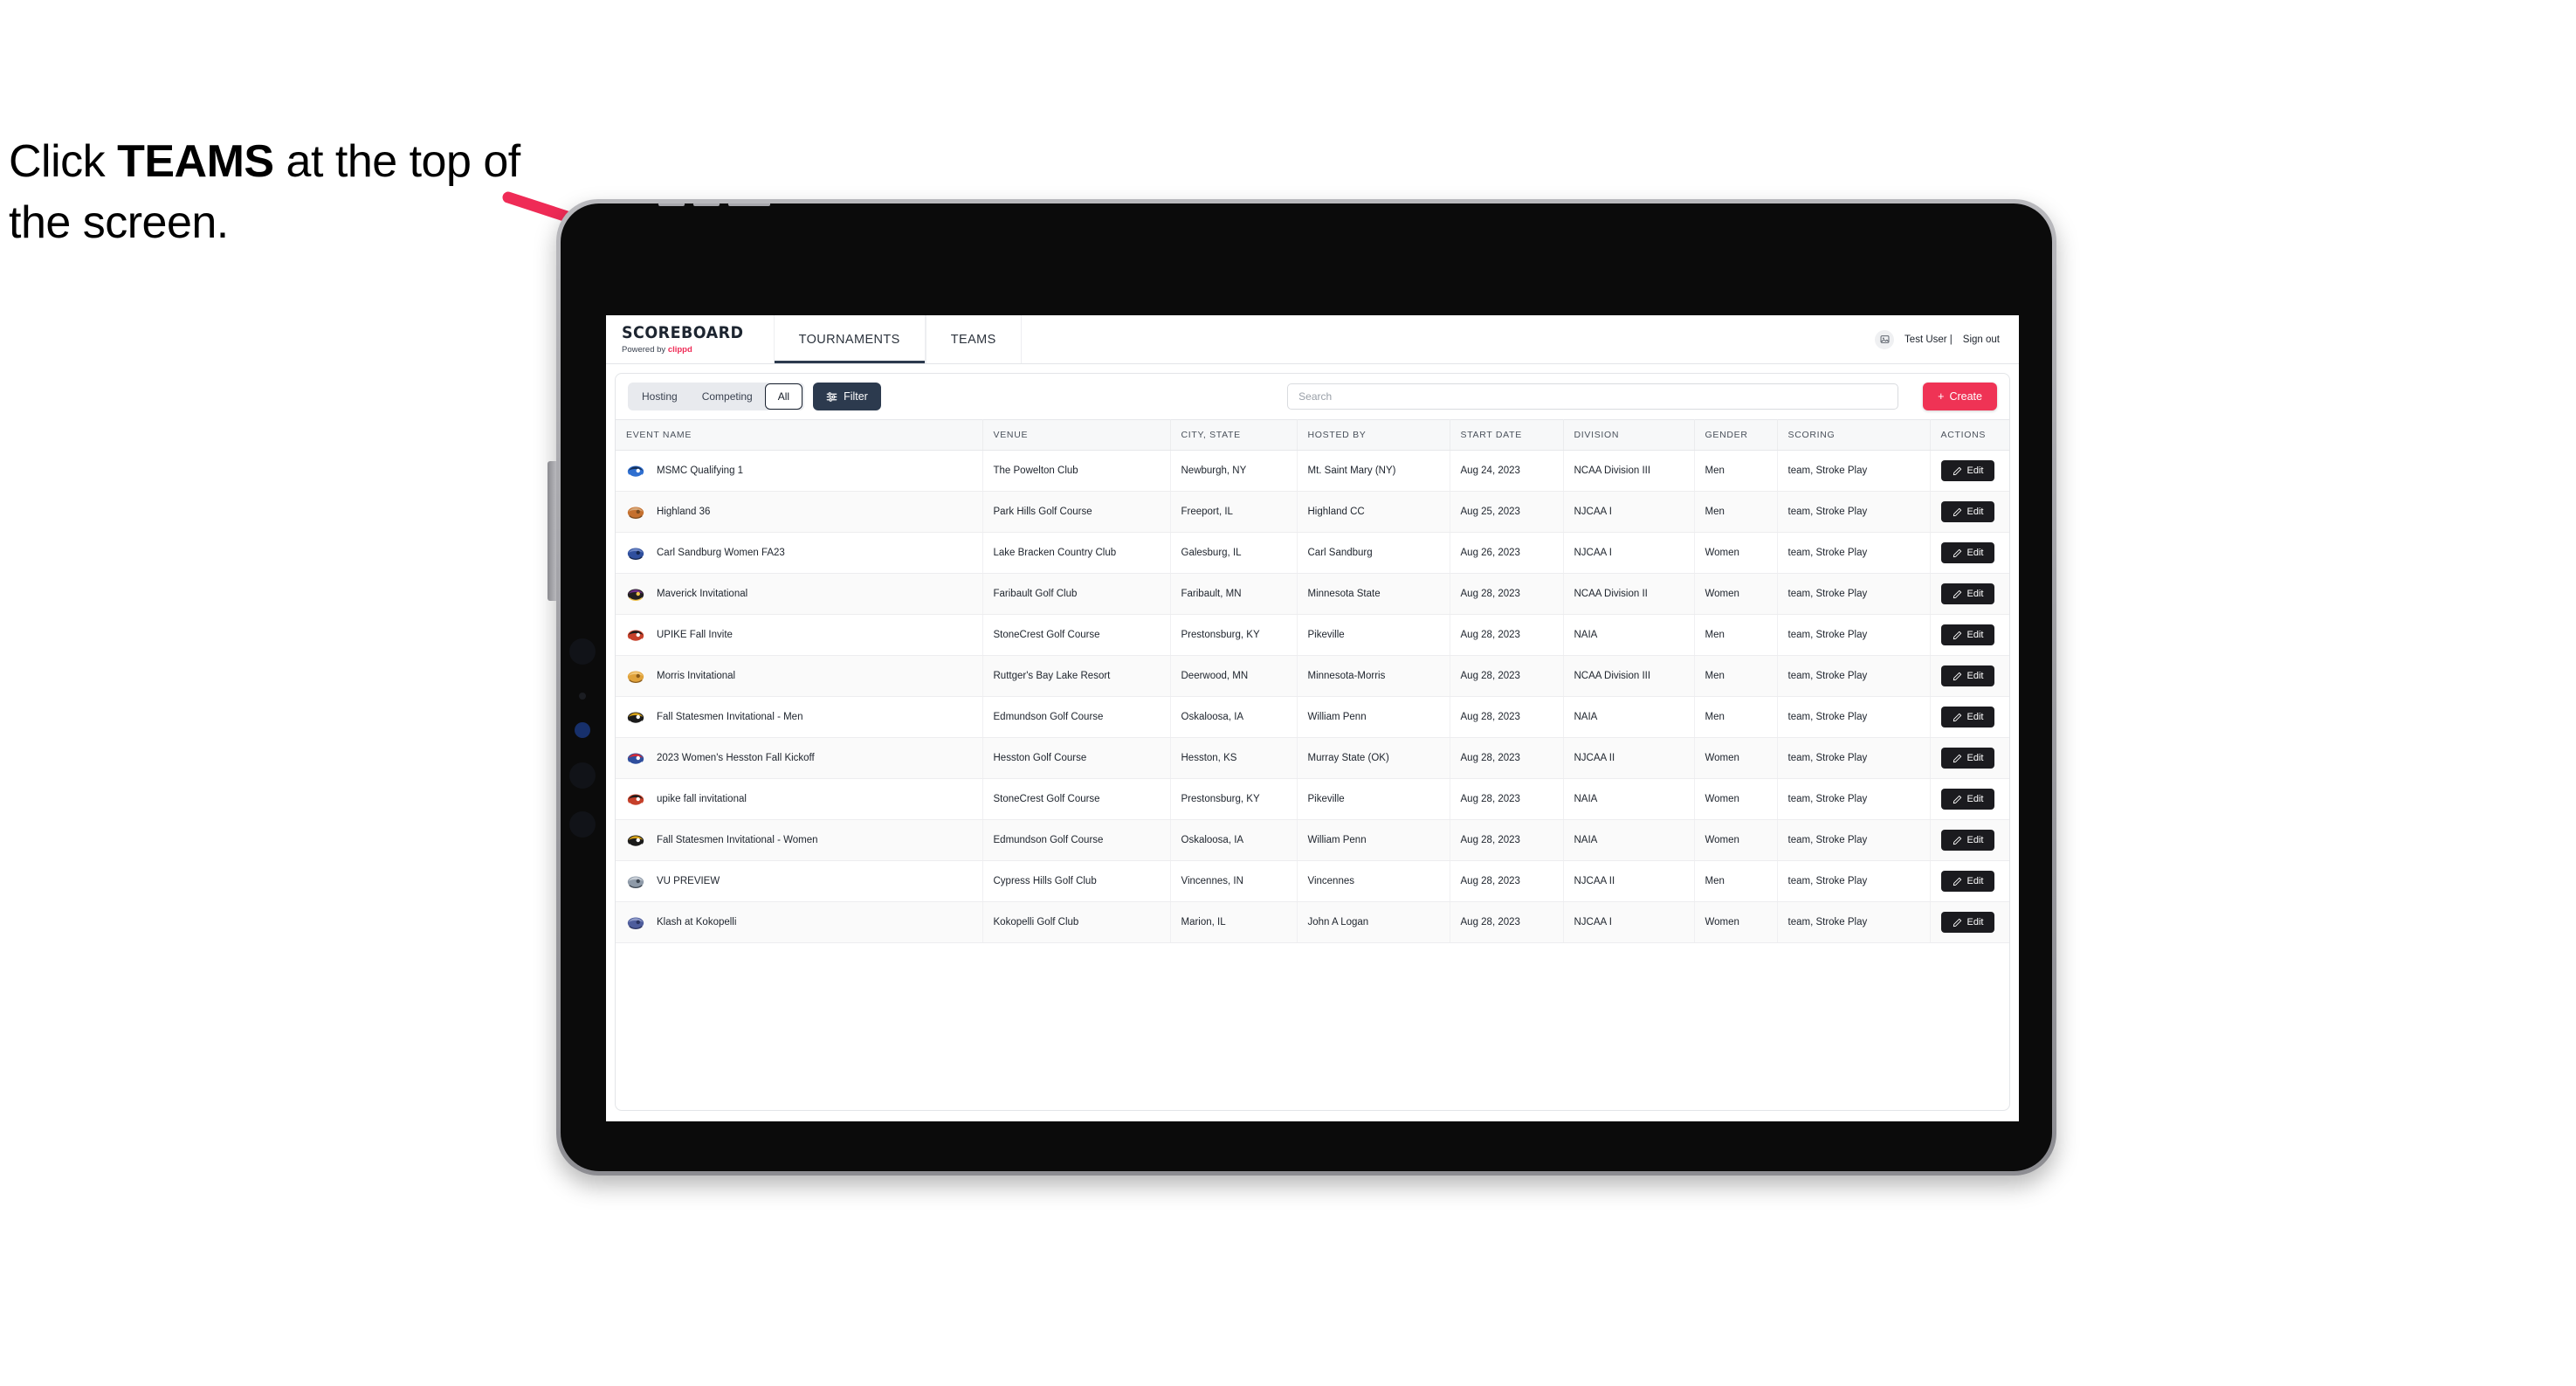 The width and height of the screenshot is (2576, 1386). I want to click on segment-hosting: Hosting, so click(660, 396).